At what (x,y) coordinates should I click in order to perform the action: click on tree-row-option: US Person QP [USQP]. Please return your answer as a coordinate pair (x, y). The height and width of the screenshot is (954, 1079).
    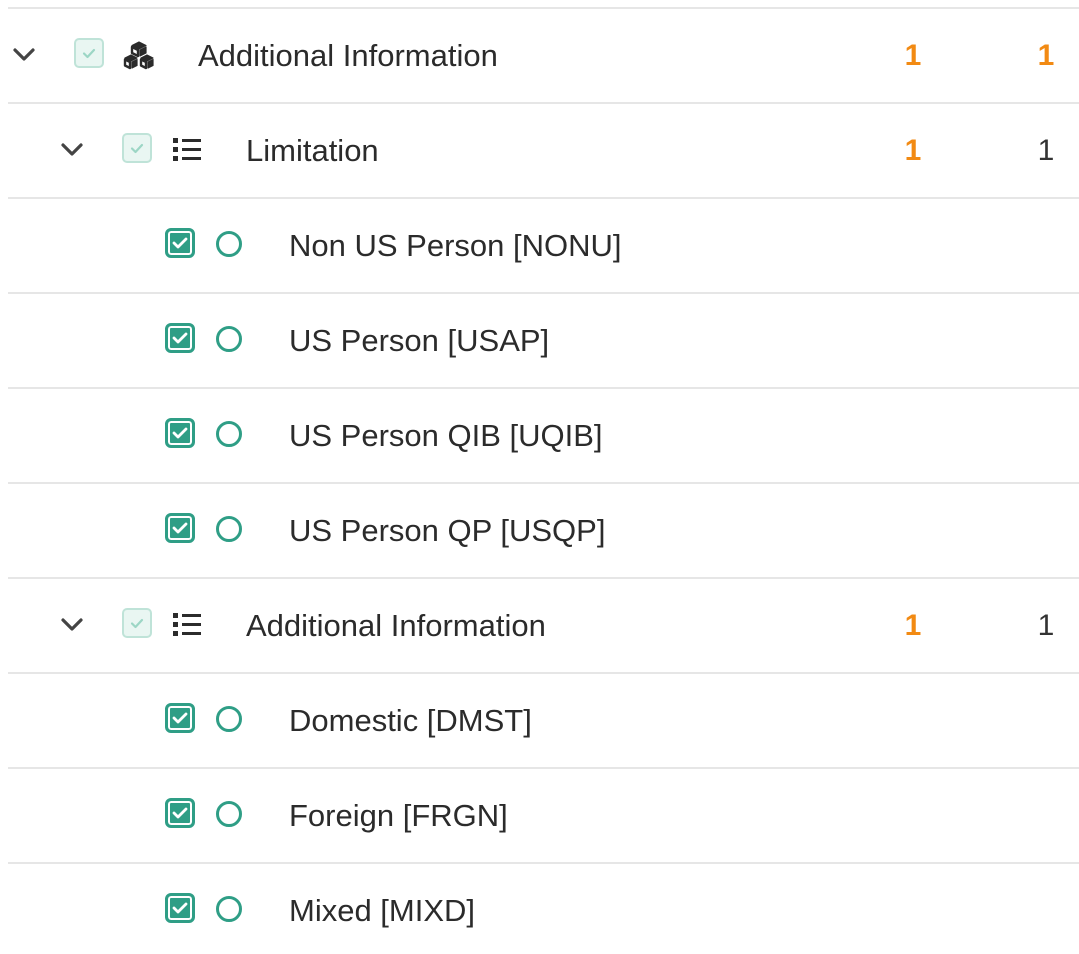
    Looking at the image, I should click on (543, 531).